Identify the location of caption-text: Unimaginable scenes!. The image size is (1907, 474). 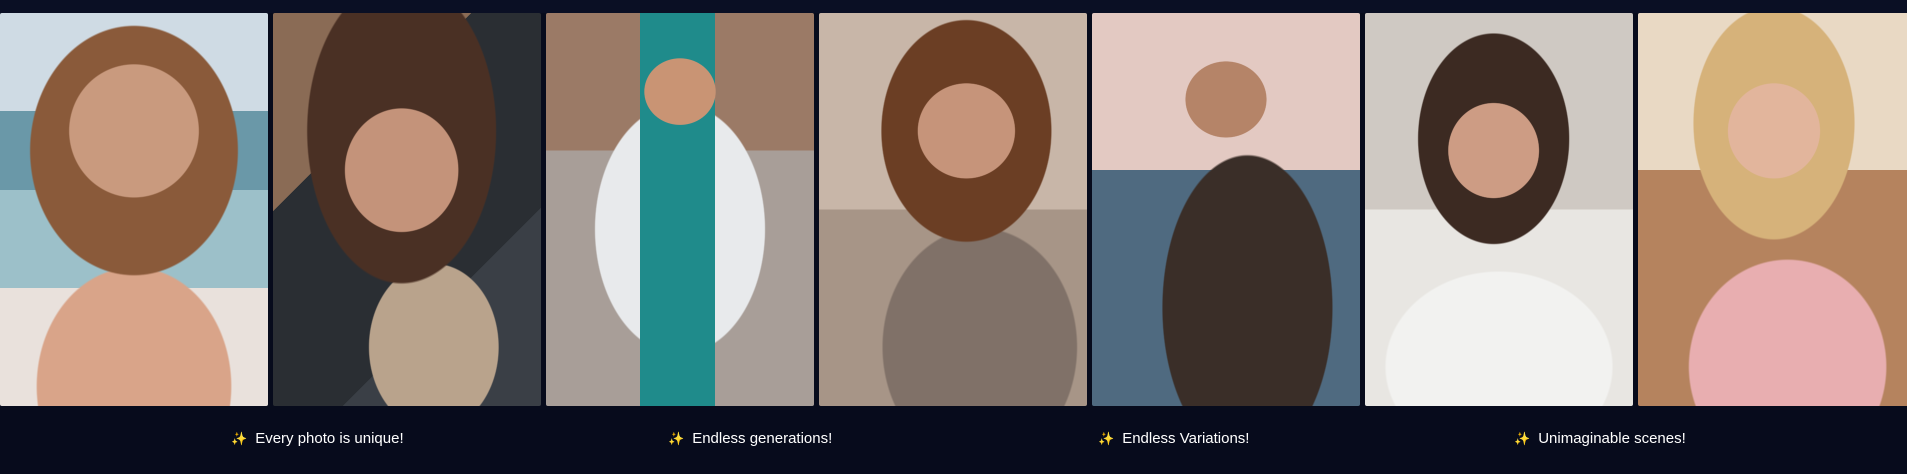
(1612, 438).